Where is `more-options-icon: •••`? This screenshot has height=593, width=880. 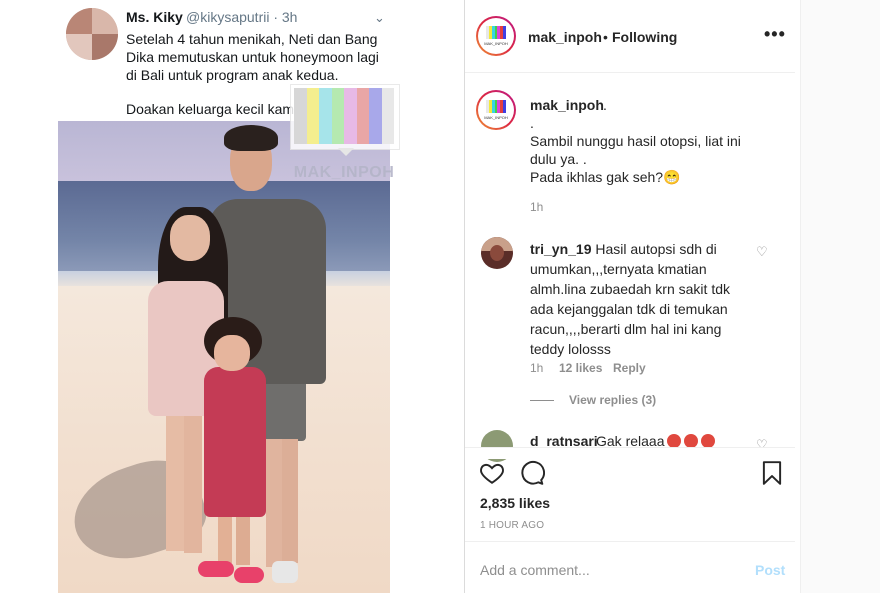 more-options-icon: ••• is located at coordinates (775, 34).